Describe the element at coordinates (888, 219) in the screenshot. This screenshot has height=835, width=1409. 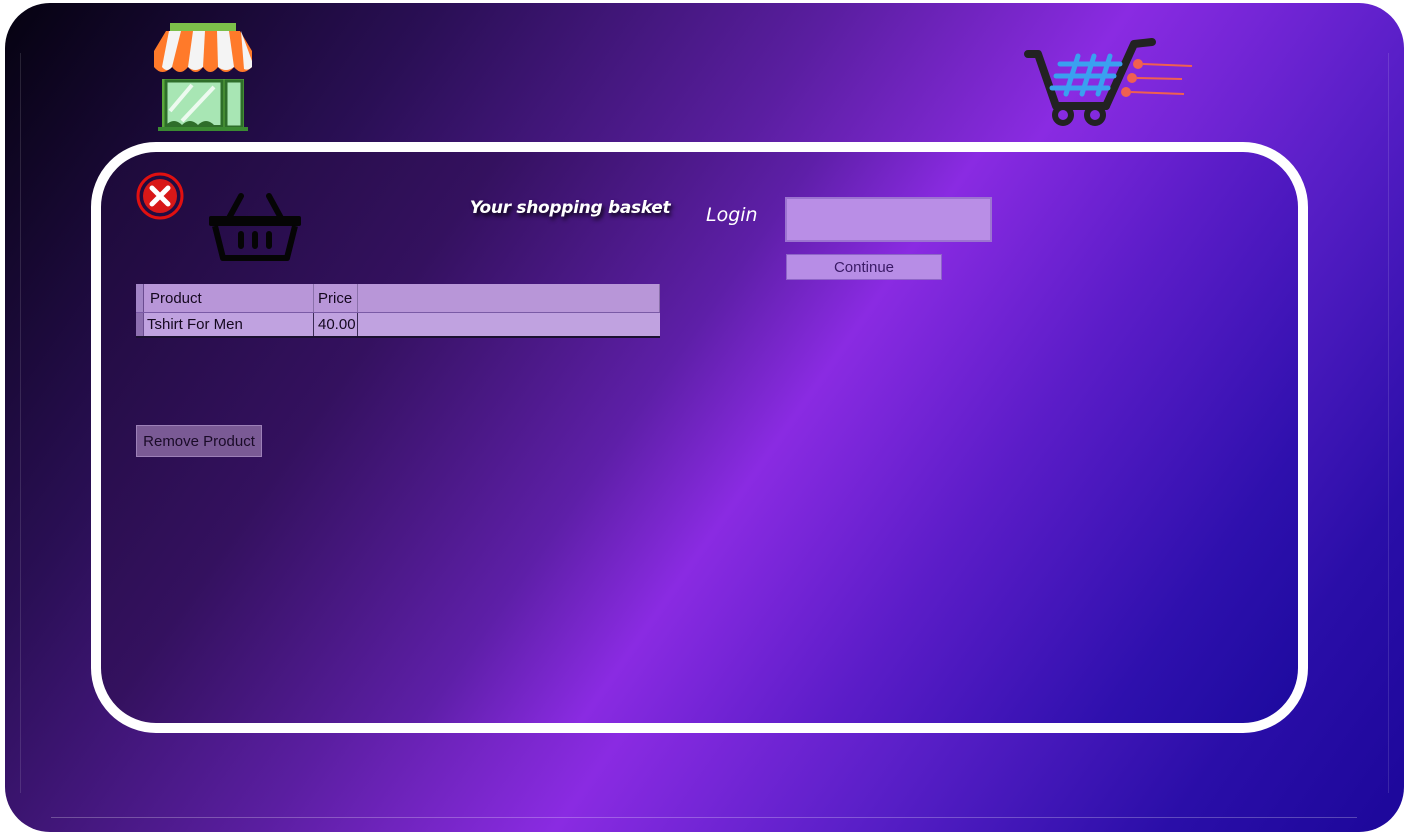
I see `login-input` at that location.